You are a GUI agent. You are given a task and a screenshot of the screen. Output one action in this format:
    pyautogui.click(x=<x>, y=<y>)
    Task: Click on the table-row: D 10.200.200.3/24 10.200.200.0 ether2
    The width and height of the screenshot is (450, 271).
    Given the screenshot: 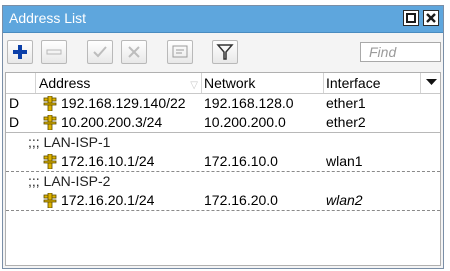 What is the action you would take?
    pyautogui.click(x=223, y=123)
    